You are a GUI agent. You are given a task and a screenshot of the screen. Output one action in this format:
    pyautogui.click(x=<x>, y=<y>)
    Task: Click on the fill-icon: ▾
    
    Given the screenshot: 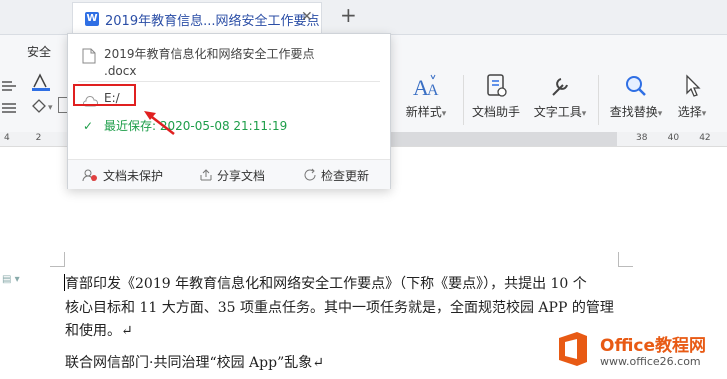 What is the action you would take?
    pyautogui.click(x=45, y=106)
    